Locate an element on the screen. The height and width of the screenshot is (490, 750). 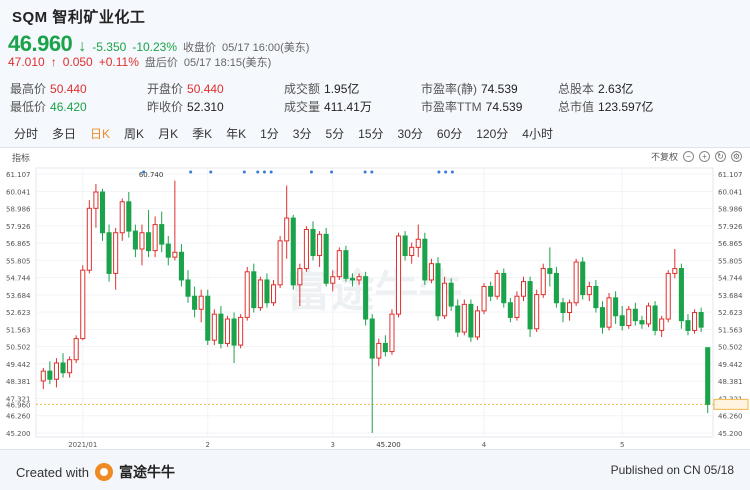
tab-11: 30分 is located at coordinates (410, 133).